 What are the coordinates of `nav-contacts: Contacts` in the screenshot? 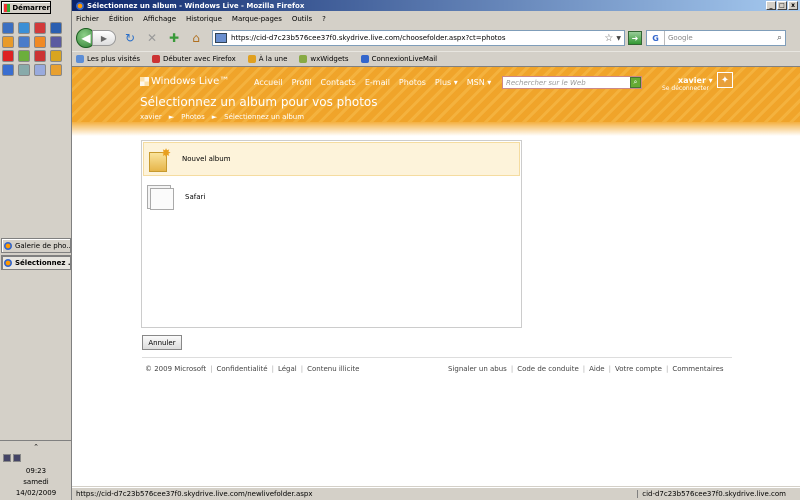 It's located at (338, 82).